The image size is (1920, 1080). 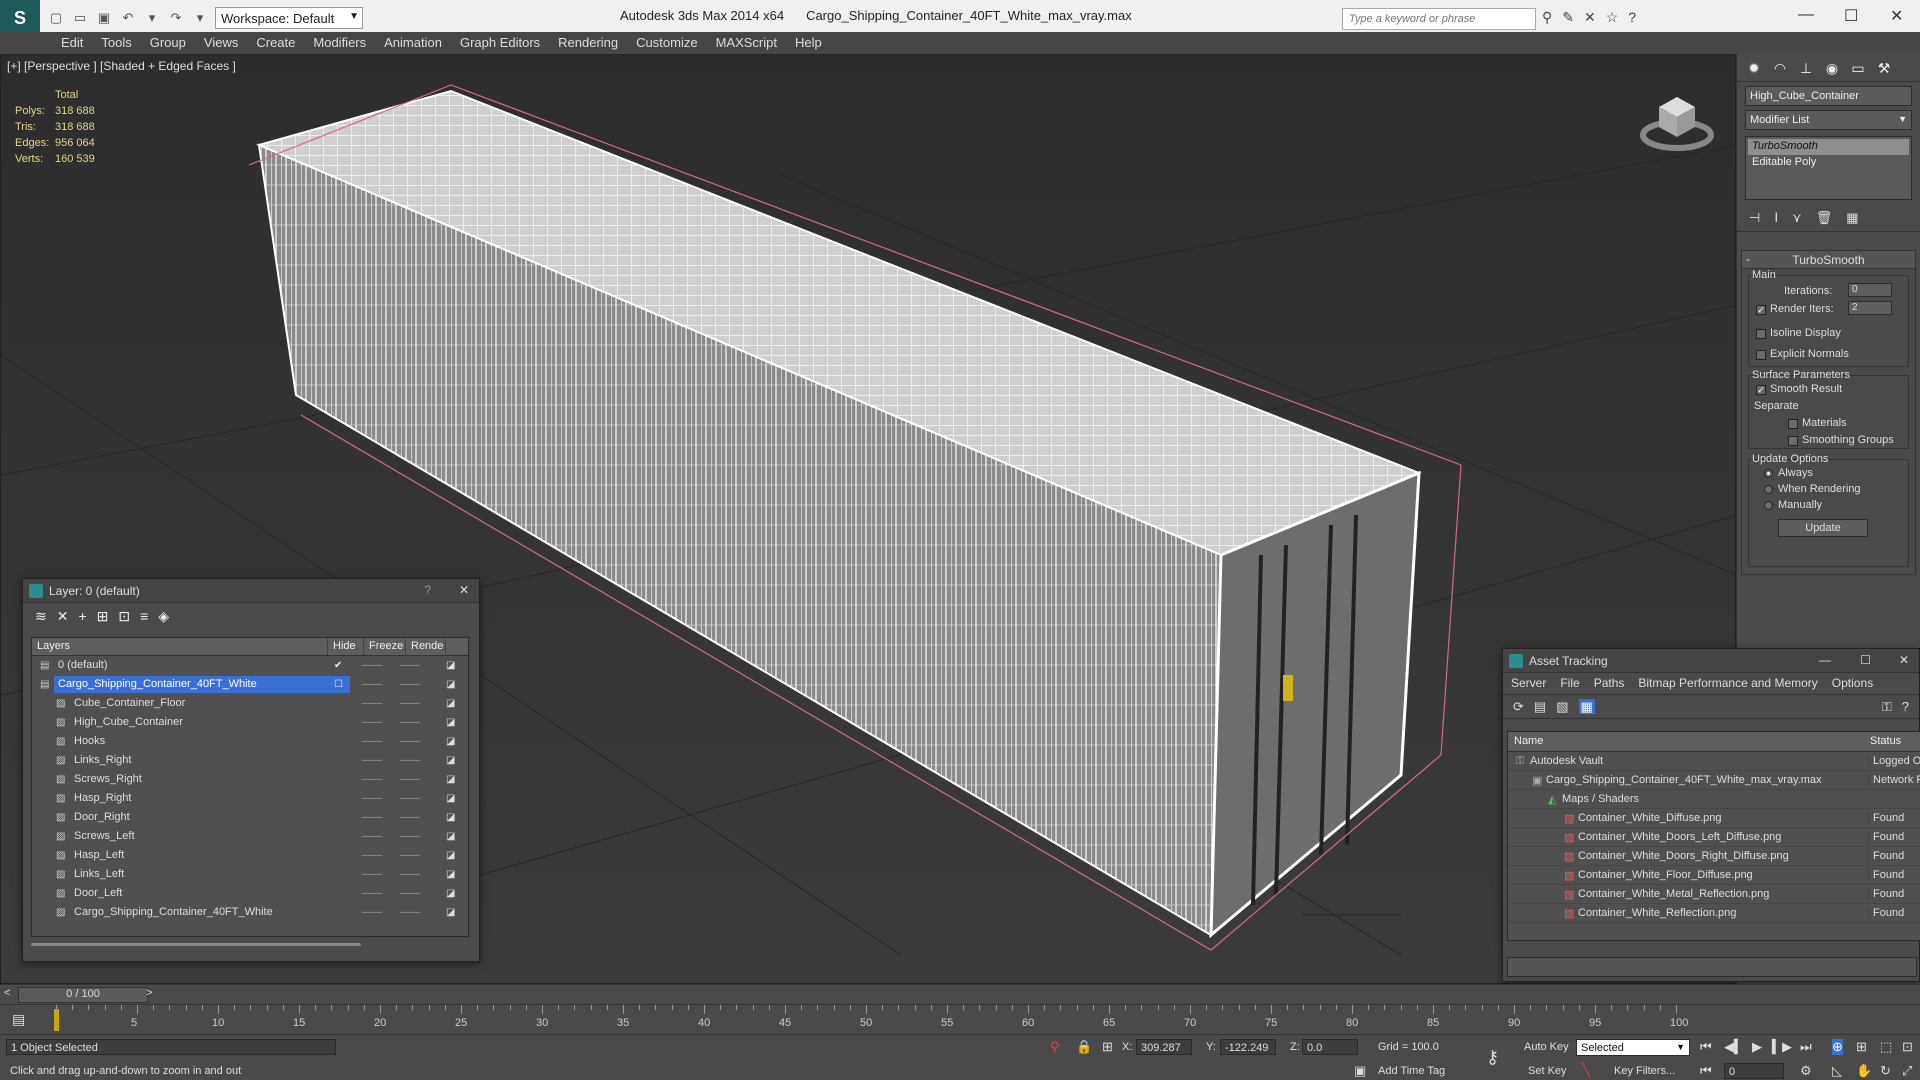 I want to click on favorites-icon: ☆, so click(x=1612, y=17).